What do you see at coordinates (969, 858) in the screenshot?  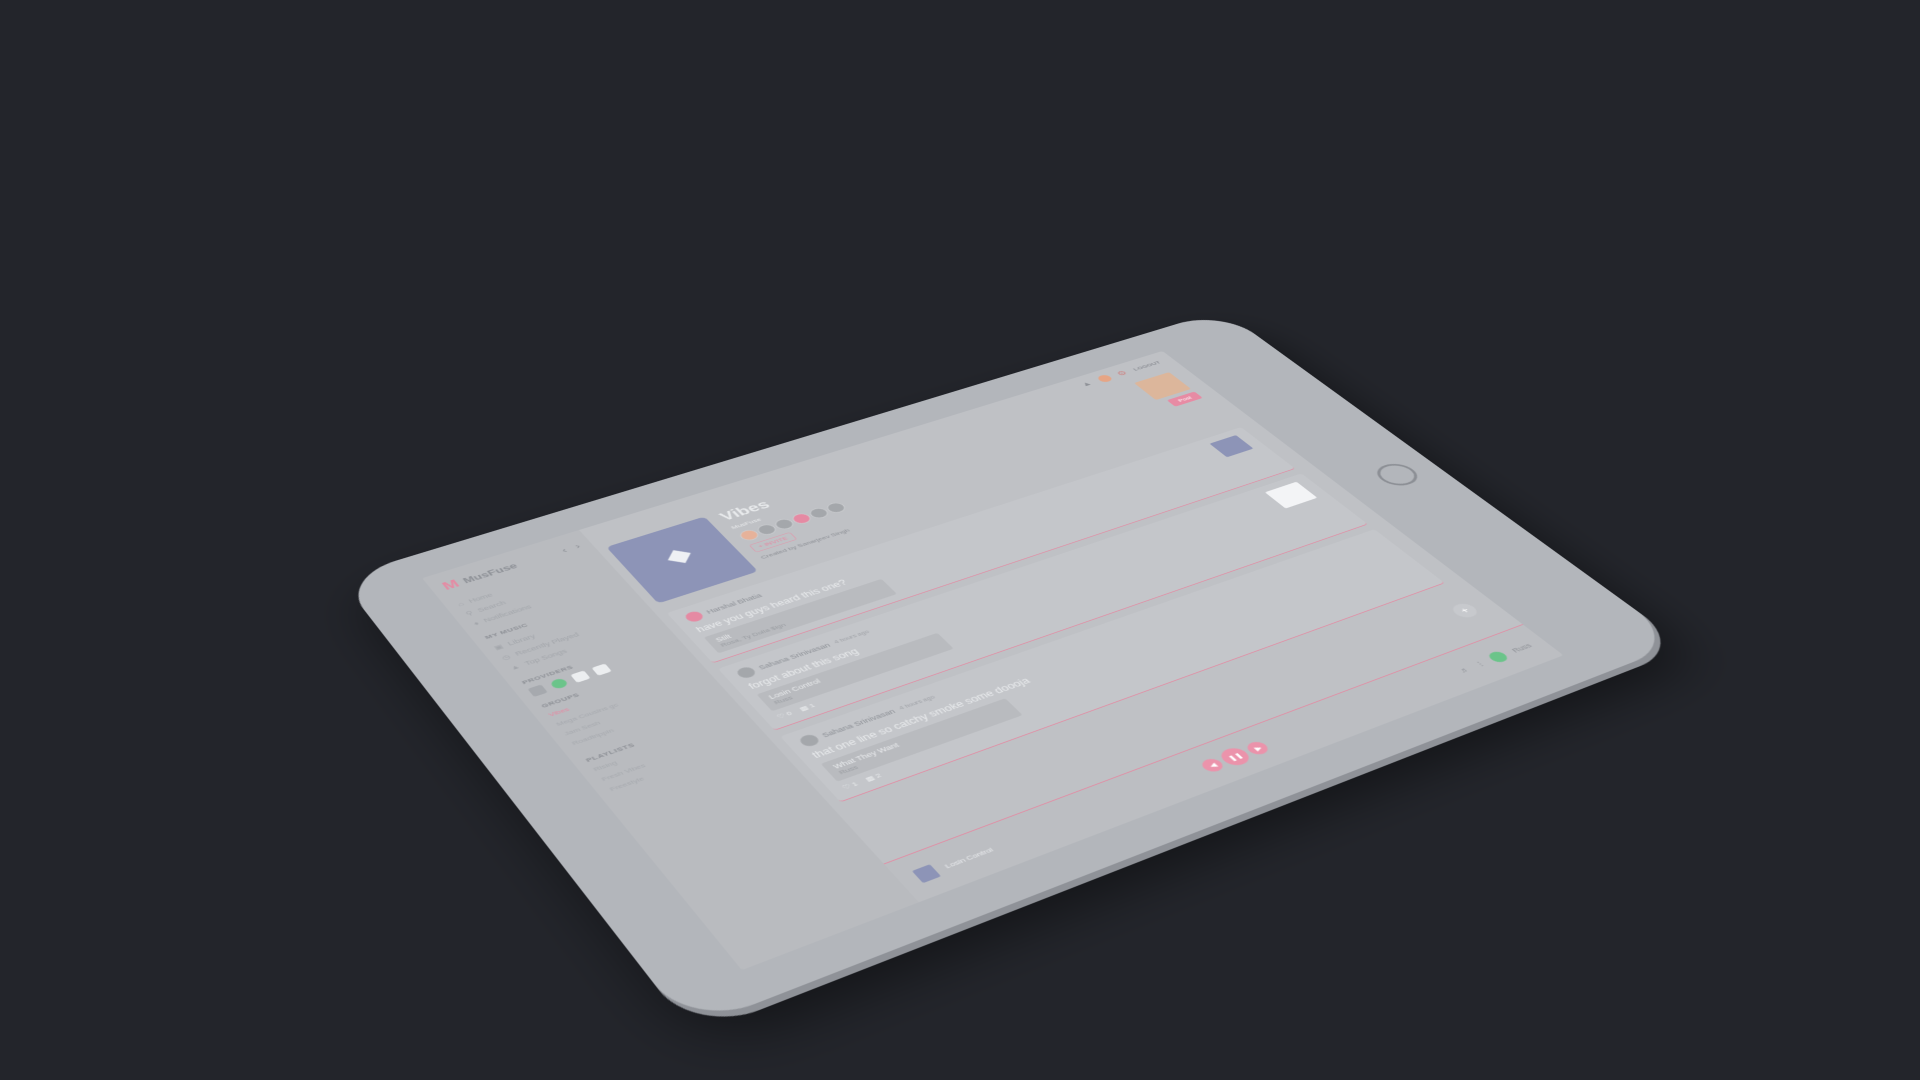 I see `now-playing-title: Losin Control` at bounding box center [969, 858].